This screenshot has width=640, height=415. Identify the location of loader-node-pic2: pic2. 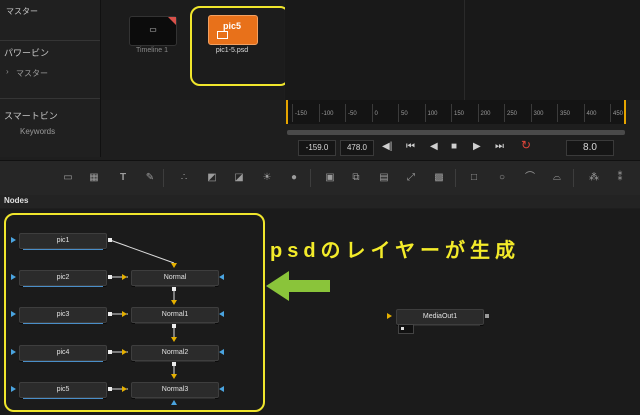
(63, 278).